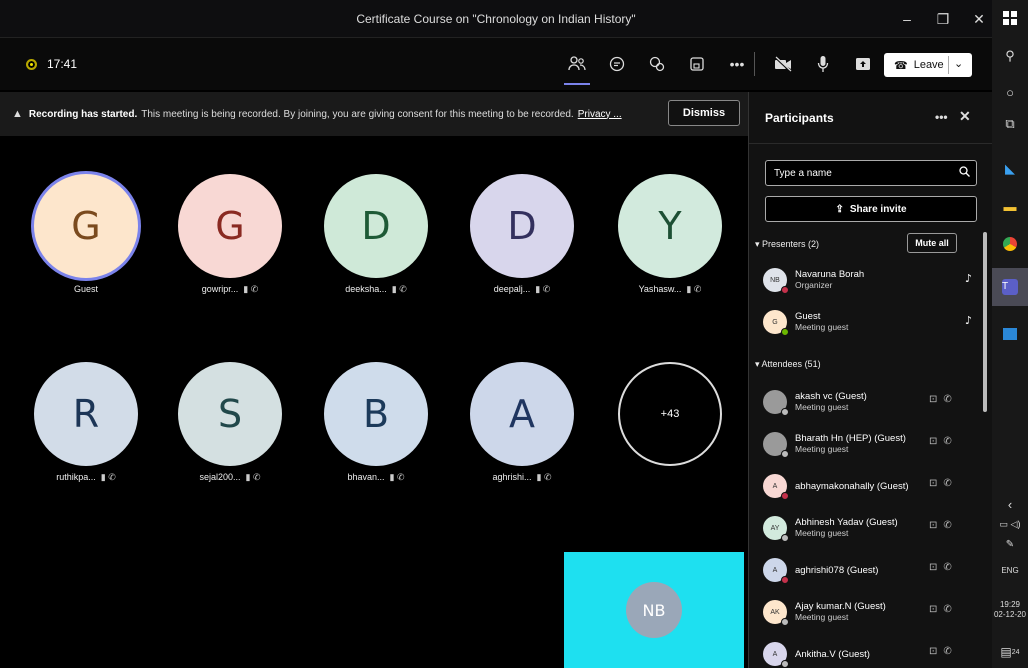 The height and width of the screenshot is (668, 1028). What do you see at coordinates (783, 64) in the screenshot?
I see `camera-off-icon` at bounding box center [783, 64].